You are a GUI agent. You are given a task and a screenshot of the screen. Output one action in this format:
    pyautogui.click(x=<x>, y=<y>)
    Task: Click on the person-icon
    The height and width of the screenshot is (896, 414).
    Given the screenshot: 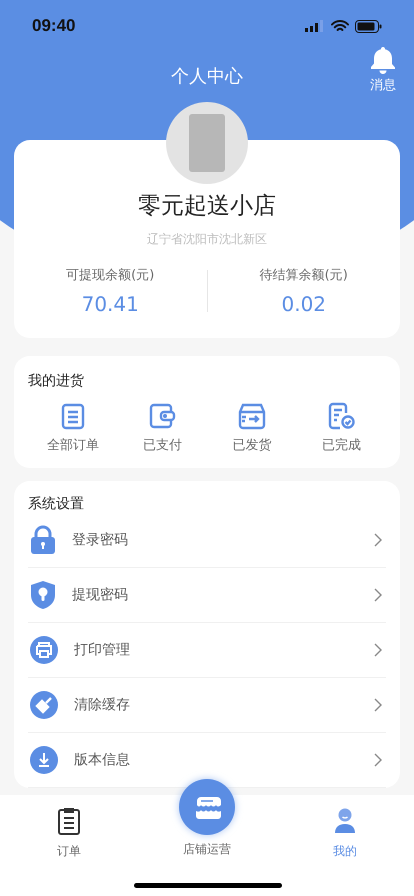 What is the action you would take?
    pyautogui.click(x=345, y=821)
    